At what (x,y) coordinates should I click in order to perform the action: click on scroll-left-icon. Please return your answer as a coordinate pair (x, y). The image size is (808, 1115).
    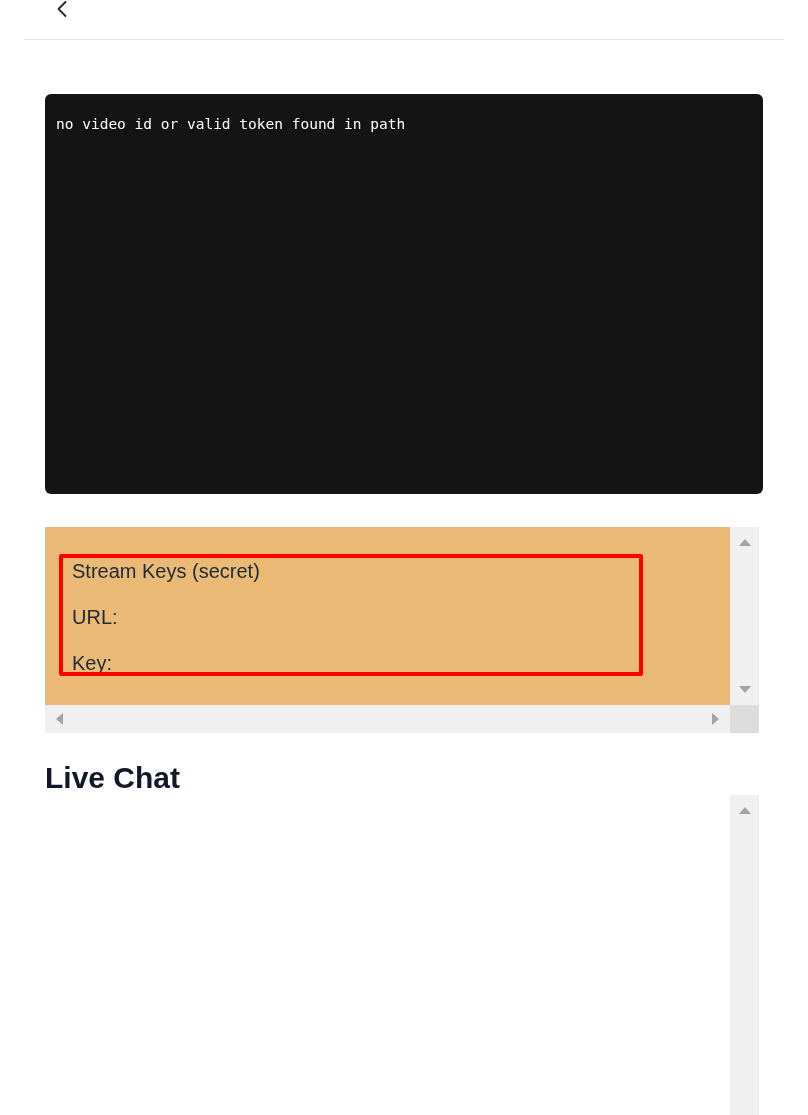
    Looking at the image, I should click on (59, 719).